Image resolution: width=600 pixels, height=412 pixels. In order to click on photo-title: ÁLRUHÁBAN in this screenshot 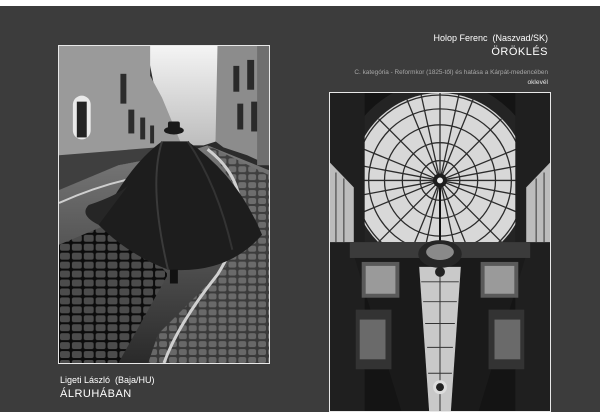, I will do `click(96, 394)`.